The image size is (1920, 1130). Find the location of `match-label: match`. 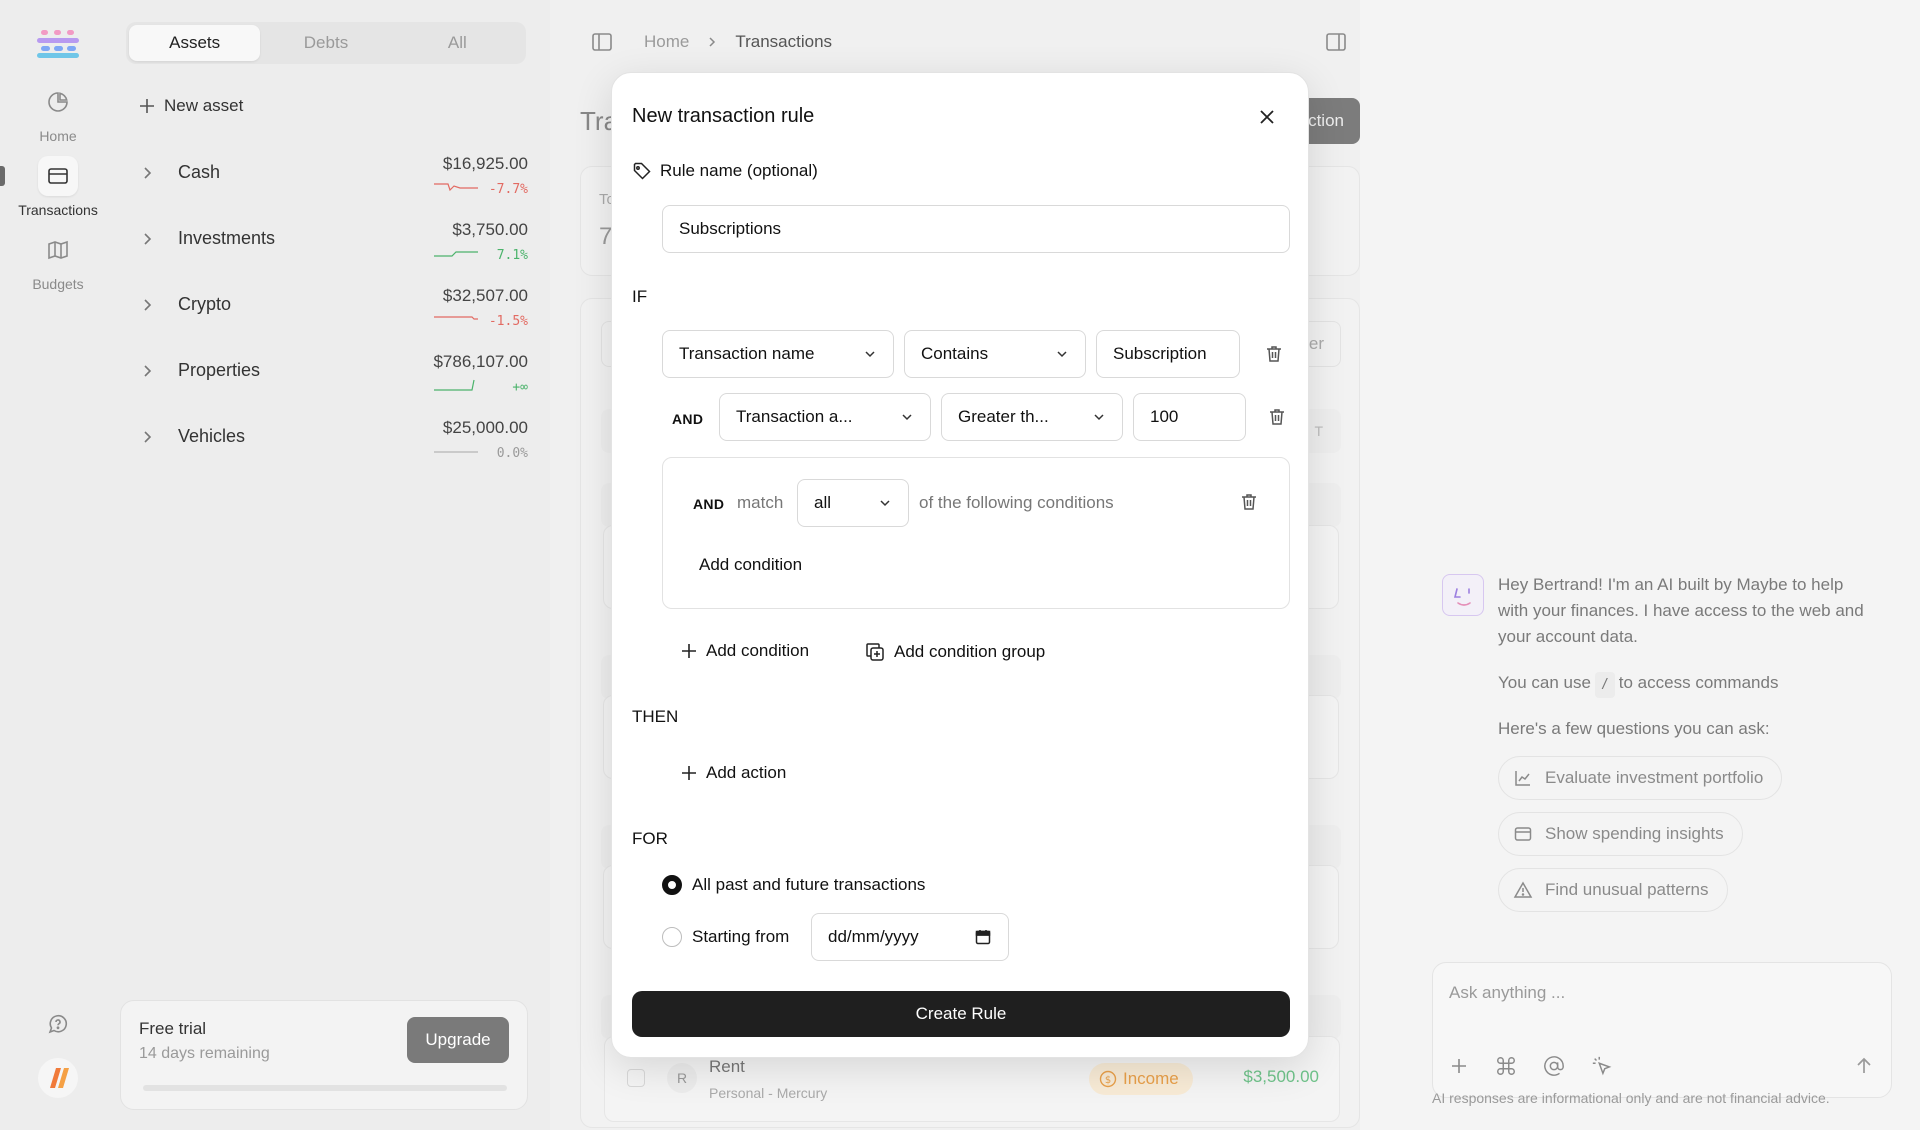

match-label: match is located at coordinates (760, 502).